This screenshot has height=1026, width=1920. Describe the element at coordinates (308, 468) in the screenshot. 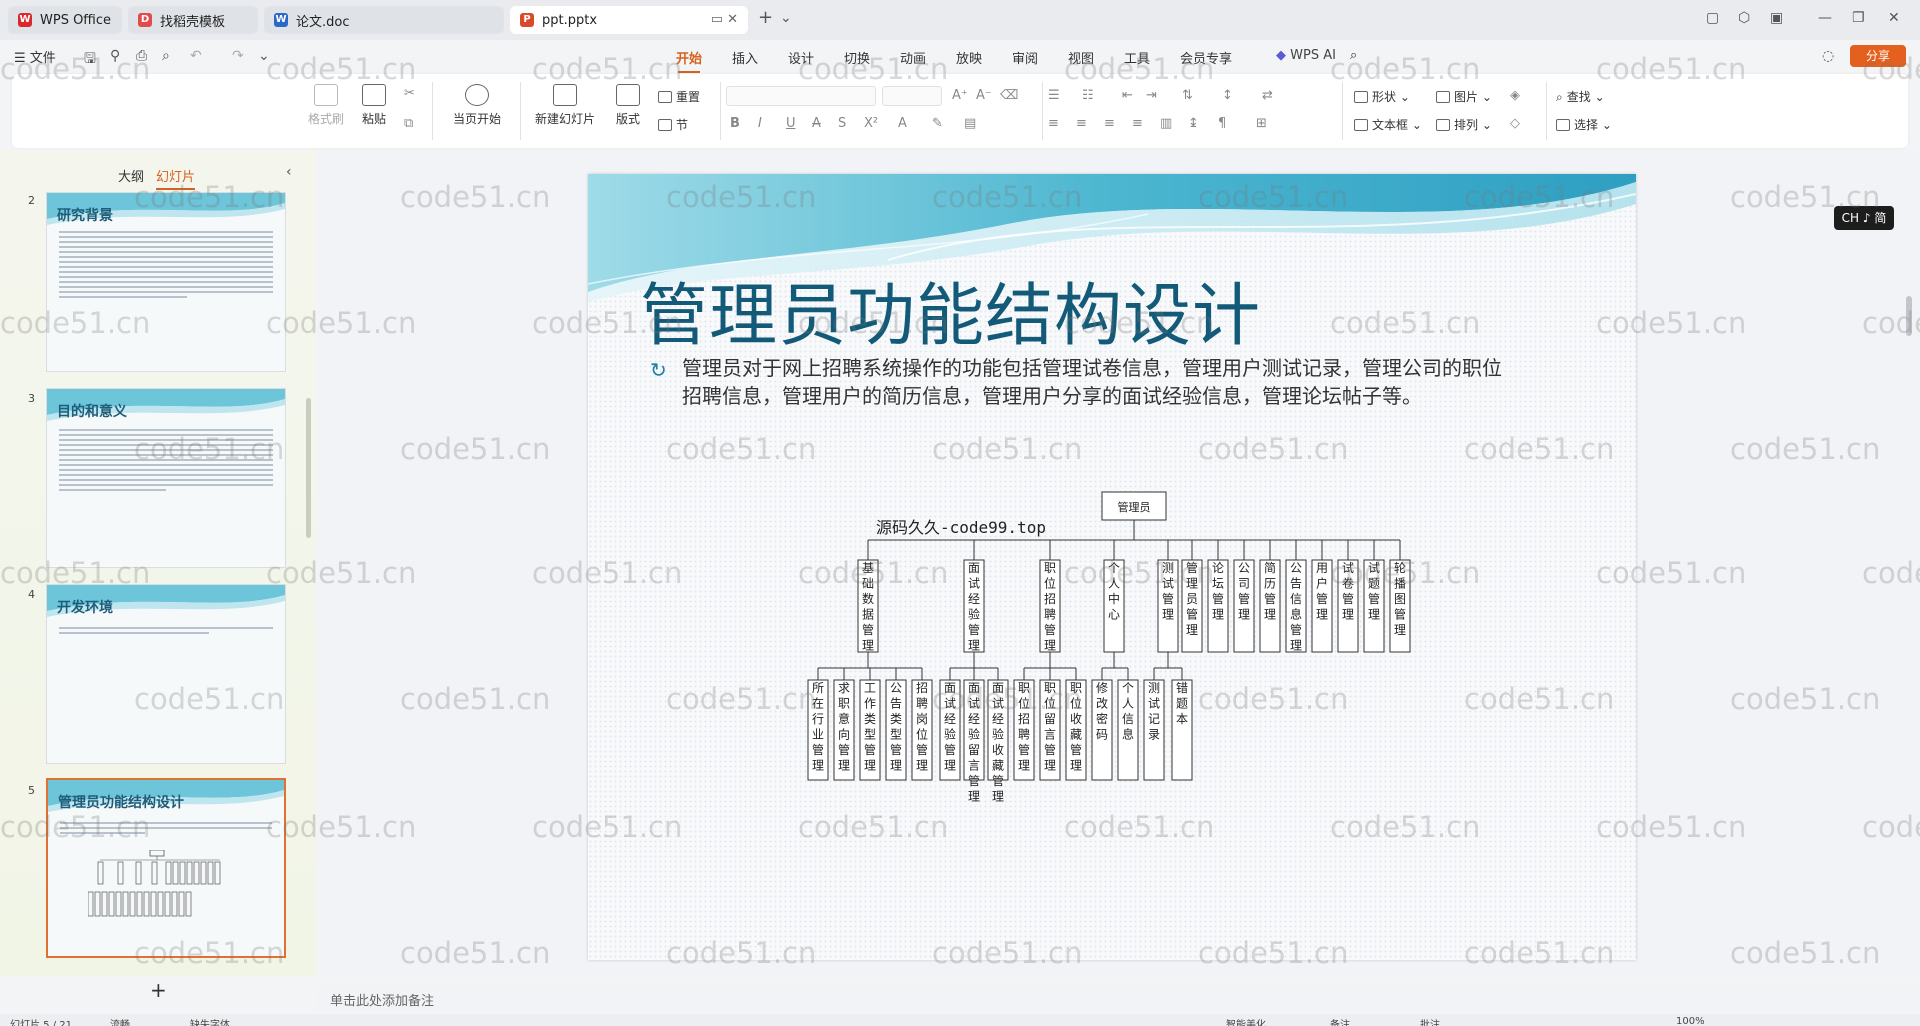

I see `panel-scrollbar` at that location.